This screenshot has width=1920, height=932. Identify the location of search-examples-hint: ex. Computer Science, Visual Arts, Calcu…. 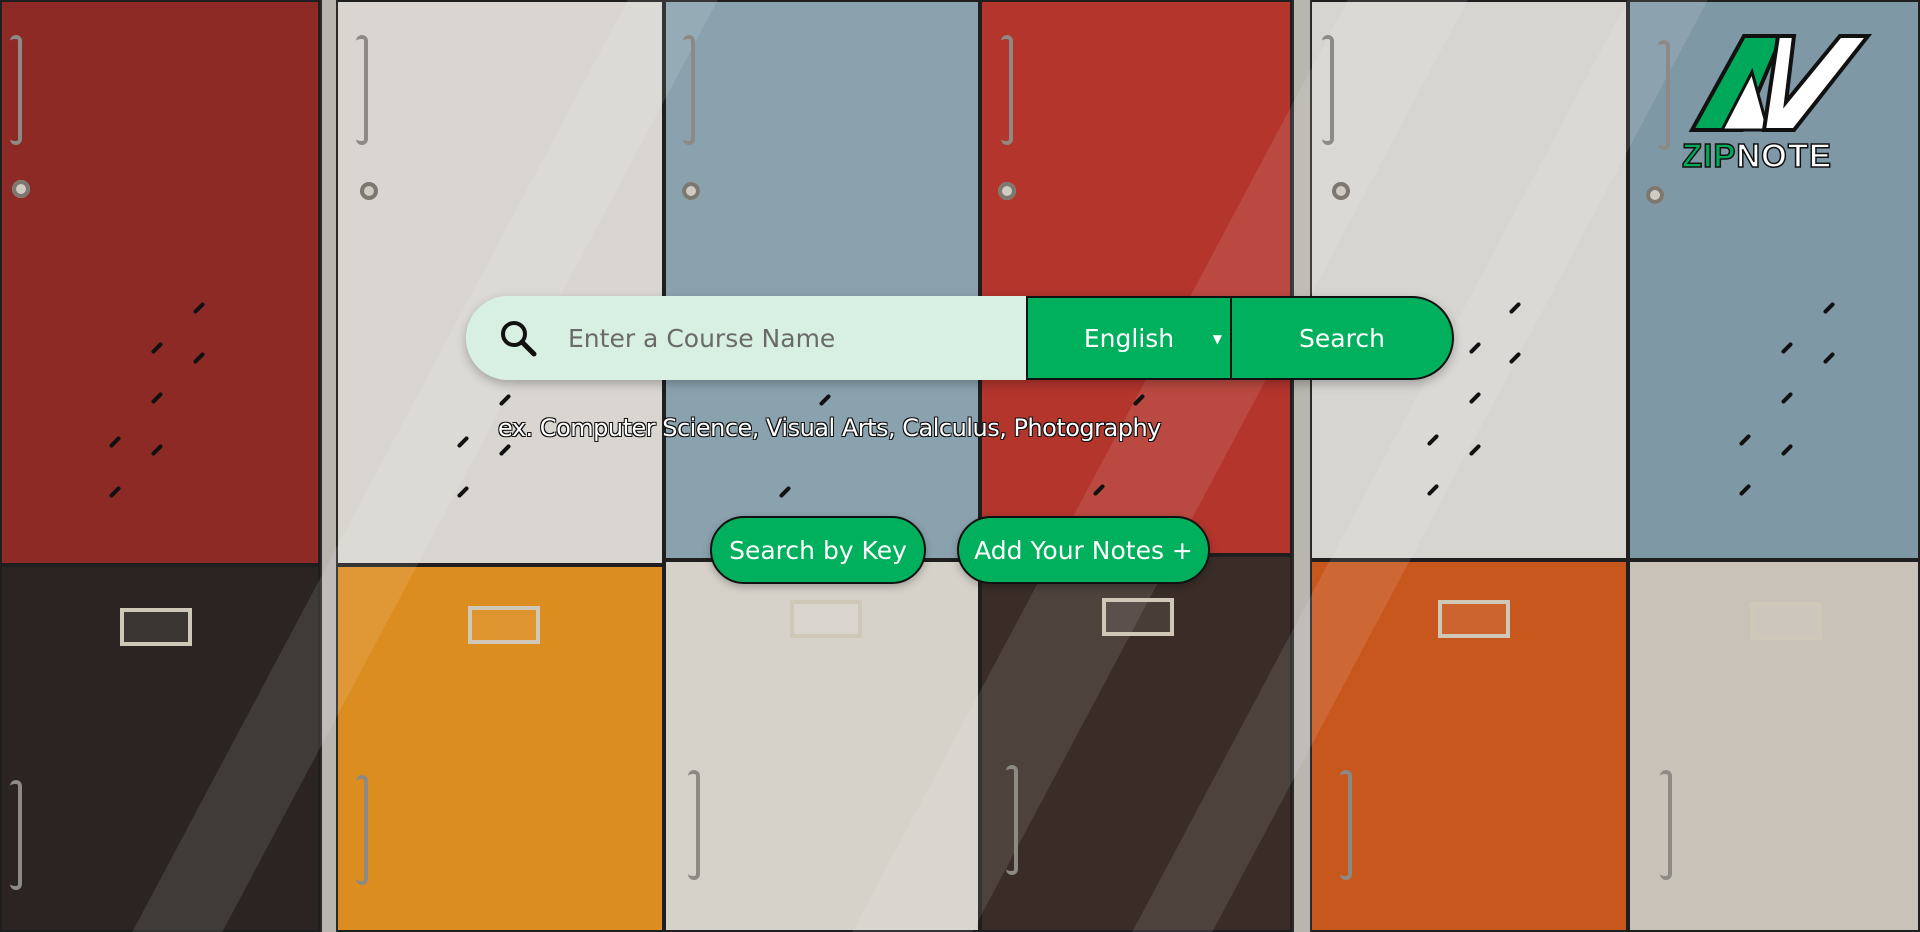
(829, 428).